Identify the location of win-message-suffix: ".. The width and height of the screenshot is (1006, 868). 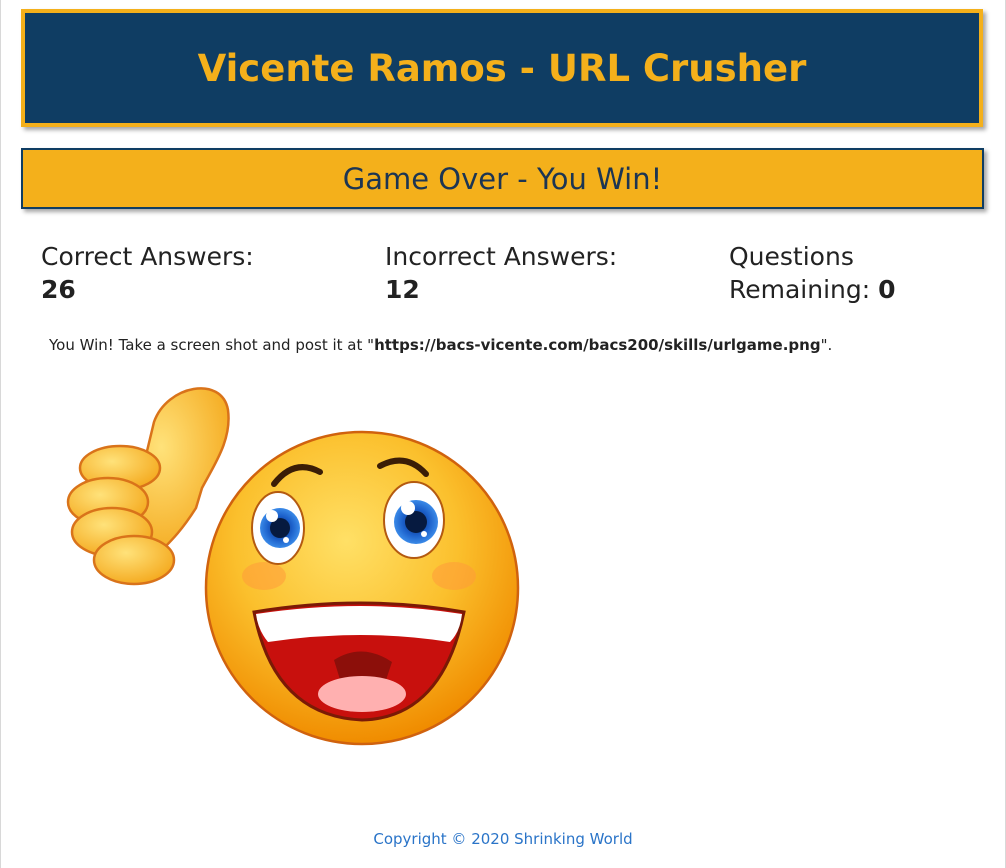
(826, 345).